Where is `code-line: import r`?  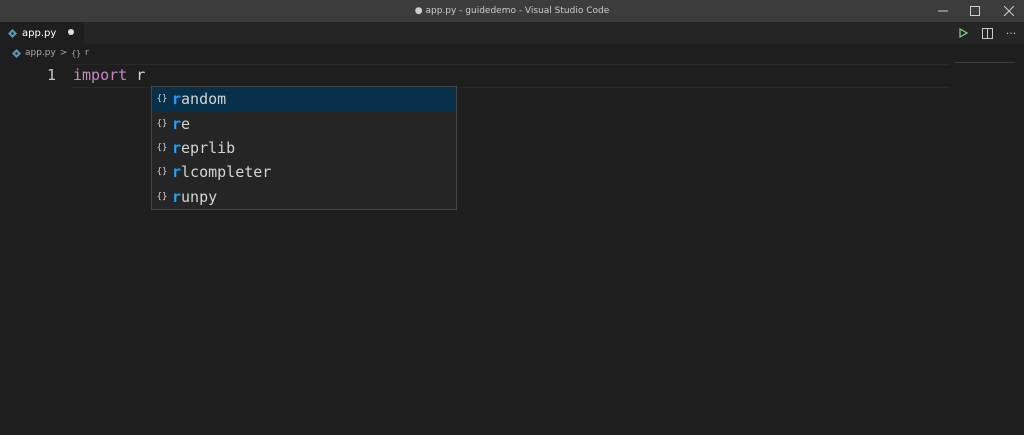
code-line: import r is located at coordinates (109, 75).